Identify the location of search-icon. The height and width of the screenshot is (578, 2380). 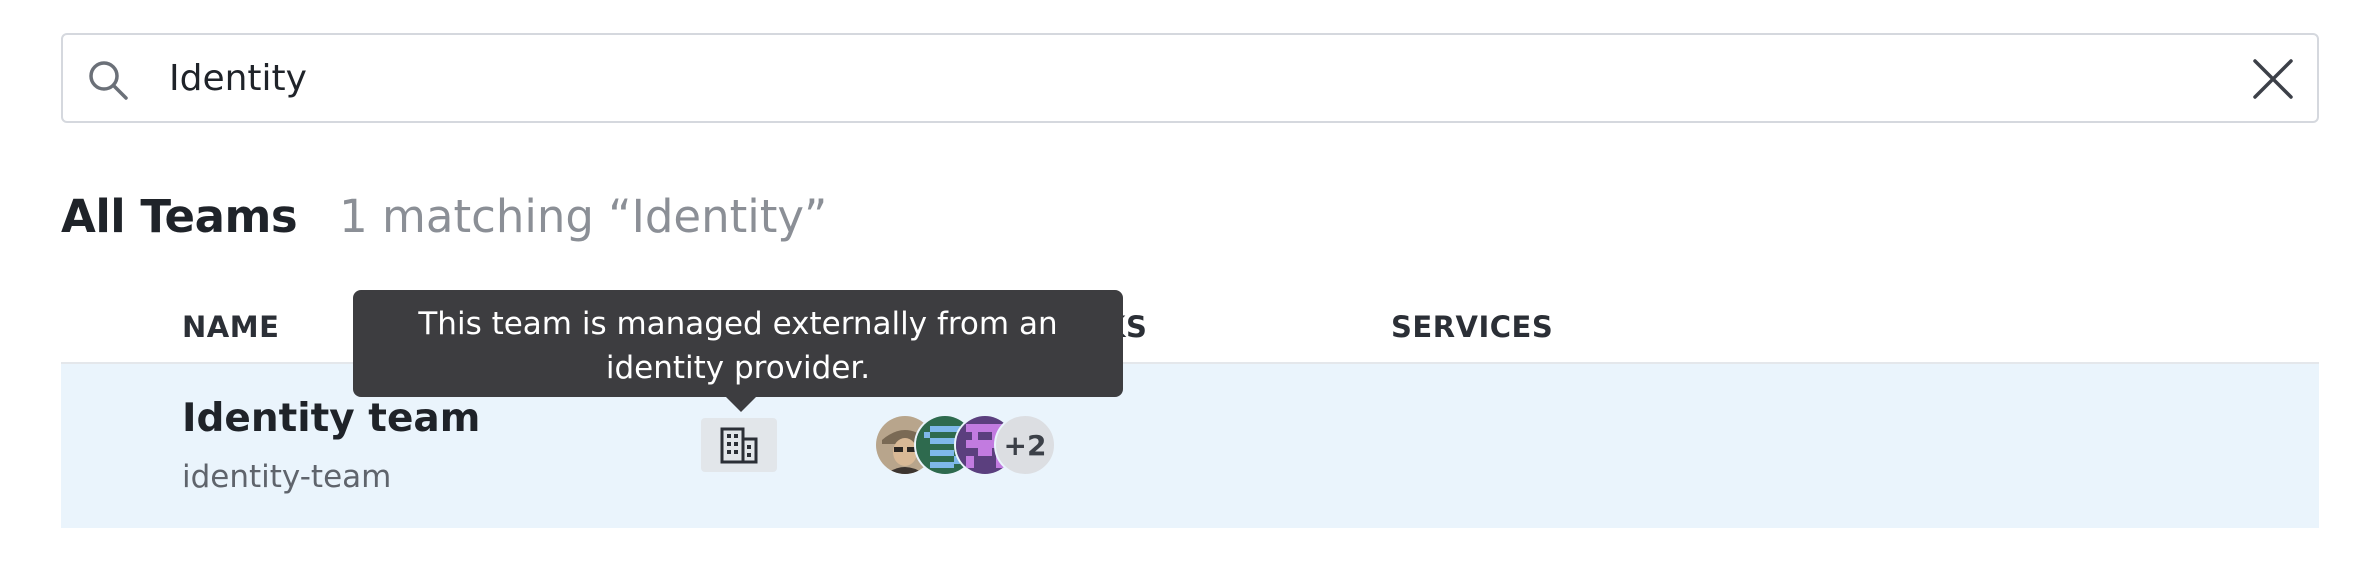
(108, 80).